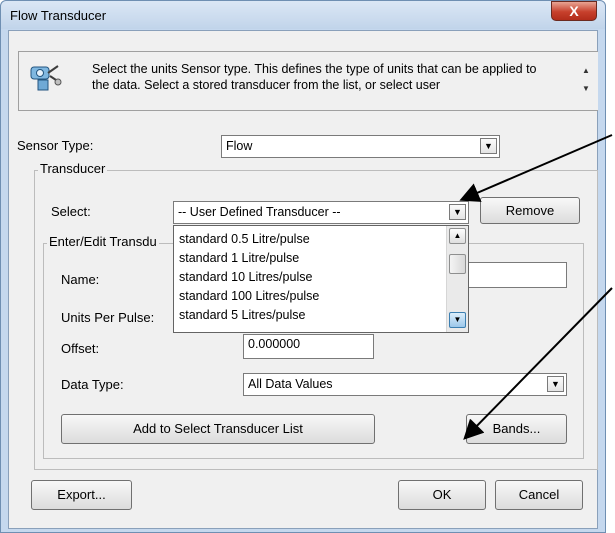 The image size is (615, 533). What do you see at coordinates (538, 363) in the screenshot?
I see `arrow-to-bands` at bounding box center [538, 363].